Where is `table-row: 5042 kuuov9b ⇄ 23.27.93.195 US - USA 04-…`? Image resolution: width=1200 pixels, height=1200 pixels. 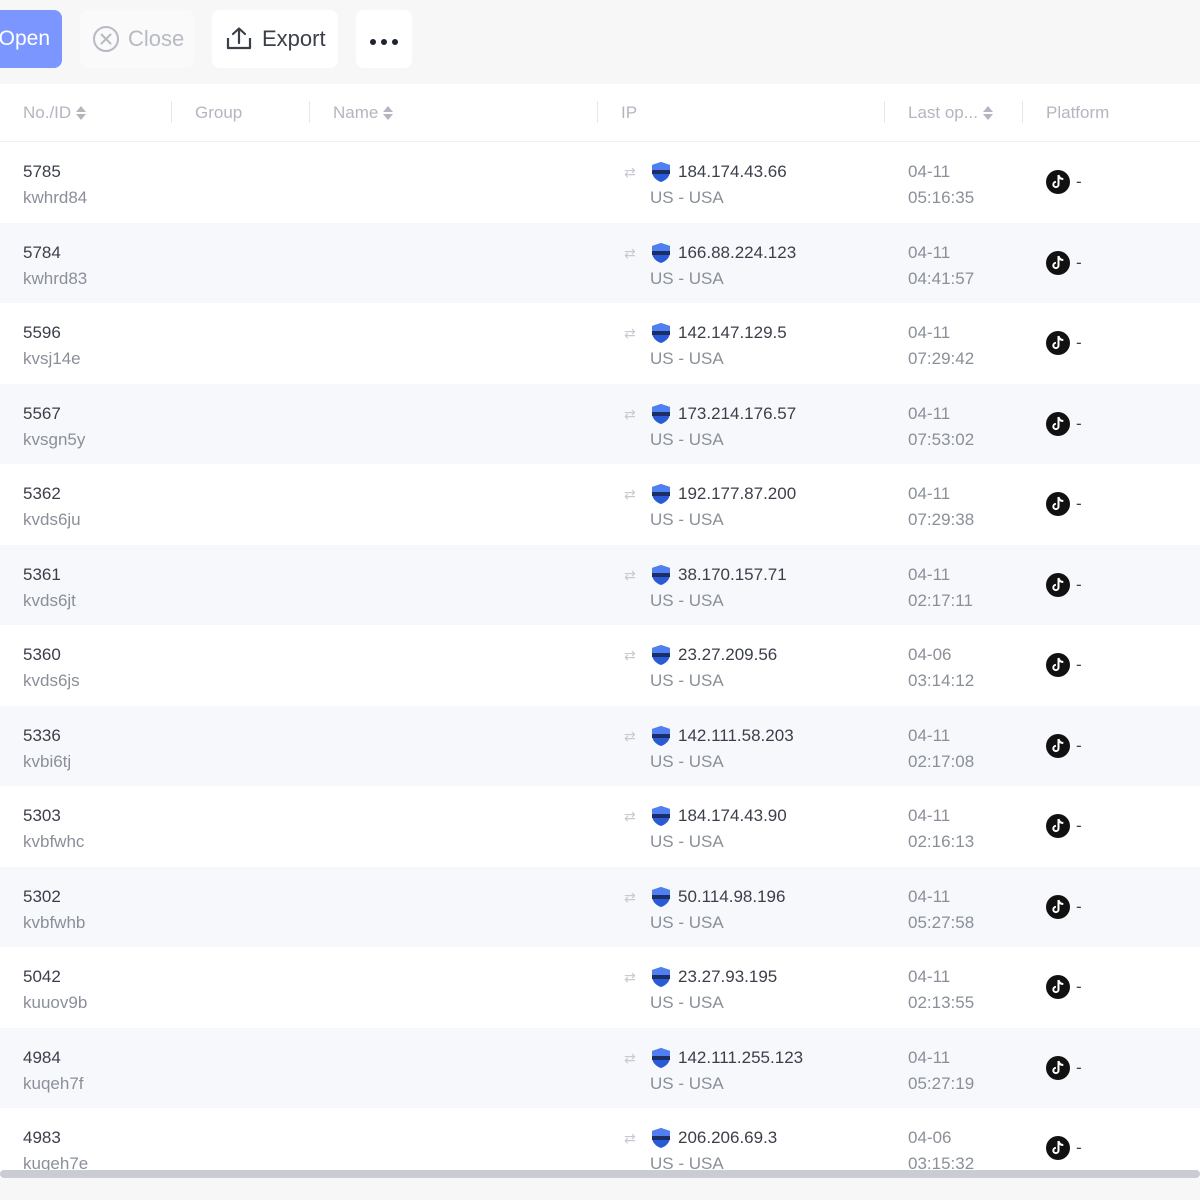
table-row: 5042 kuuov9b ⇄ 23.27.93.195 US - USA 04-… is located at coordinates (600, 987).